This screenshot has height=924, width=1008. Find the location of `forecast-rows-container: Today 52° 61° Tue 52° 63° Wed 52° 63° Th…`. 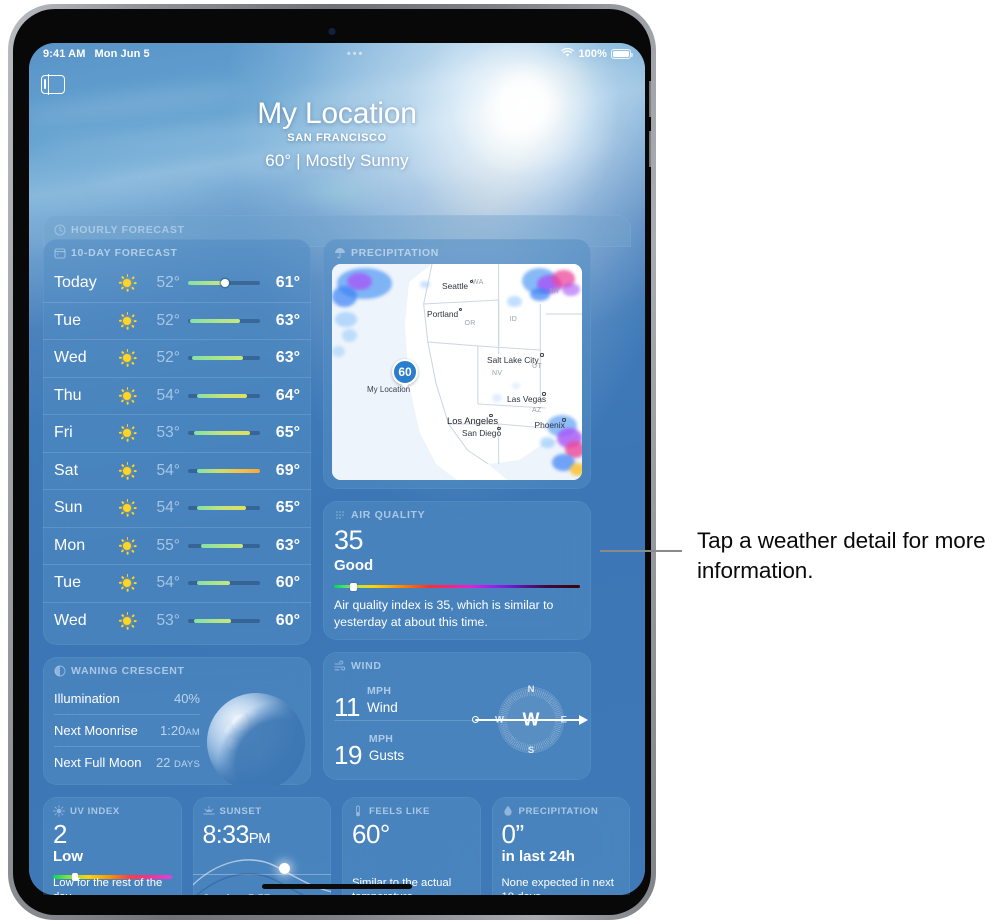

forecast-rows-container: Today 52° 61° Tue 52° 63° Wed 52° 63° Th… is located at coordinates (177, 451).